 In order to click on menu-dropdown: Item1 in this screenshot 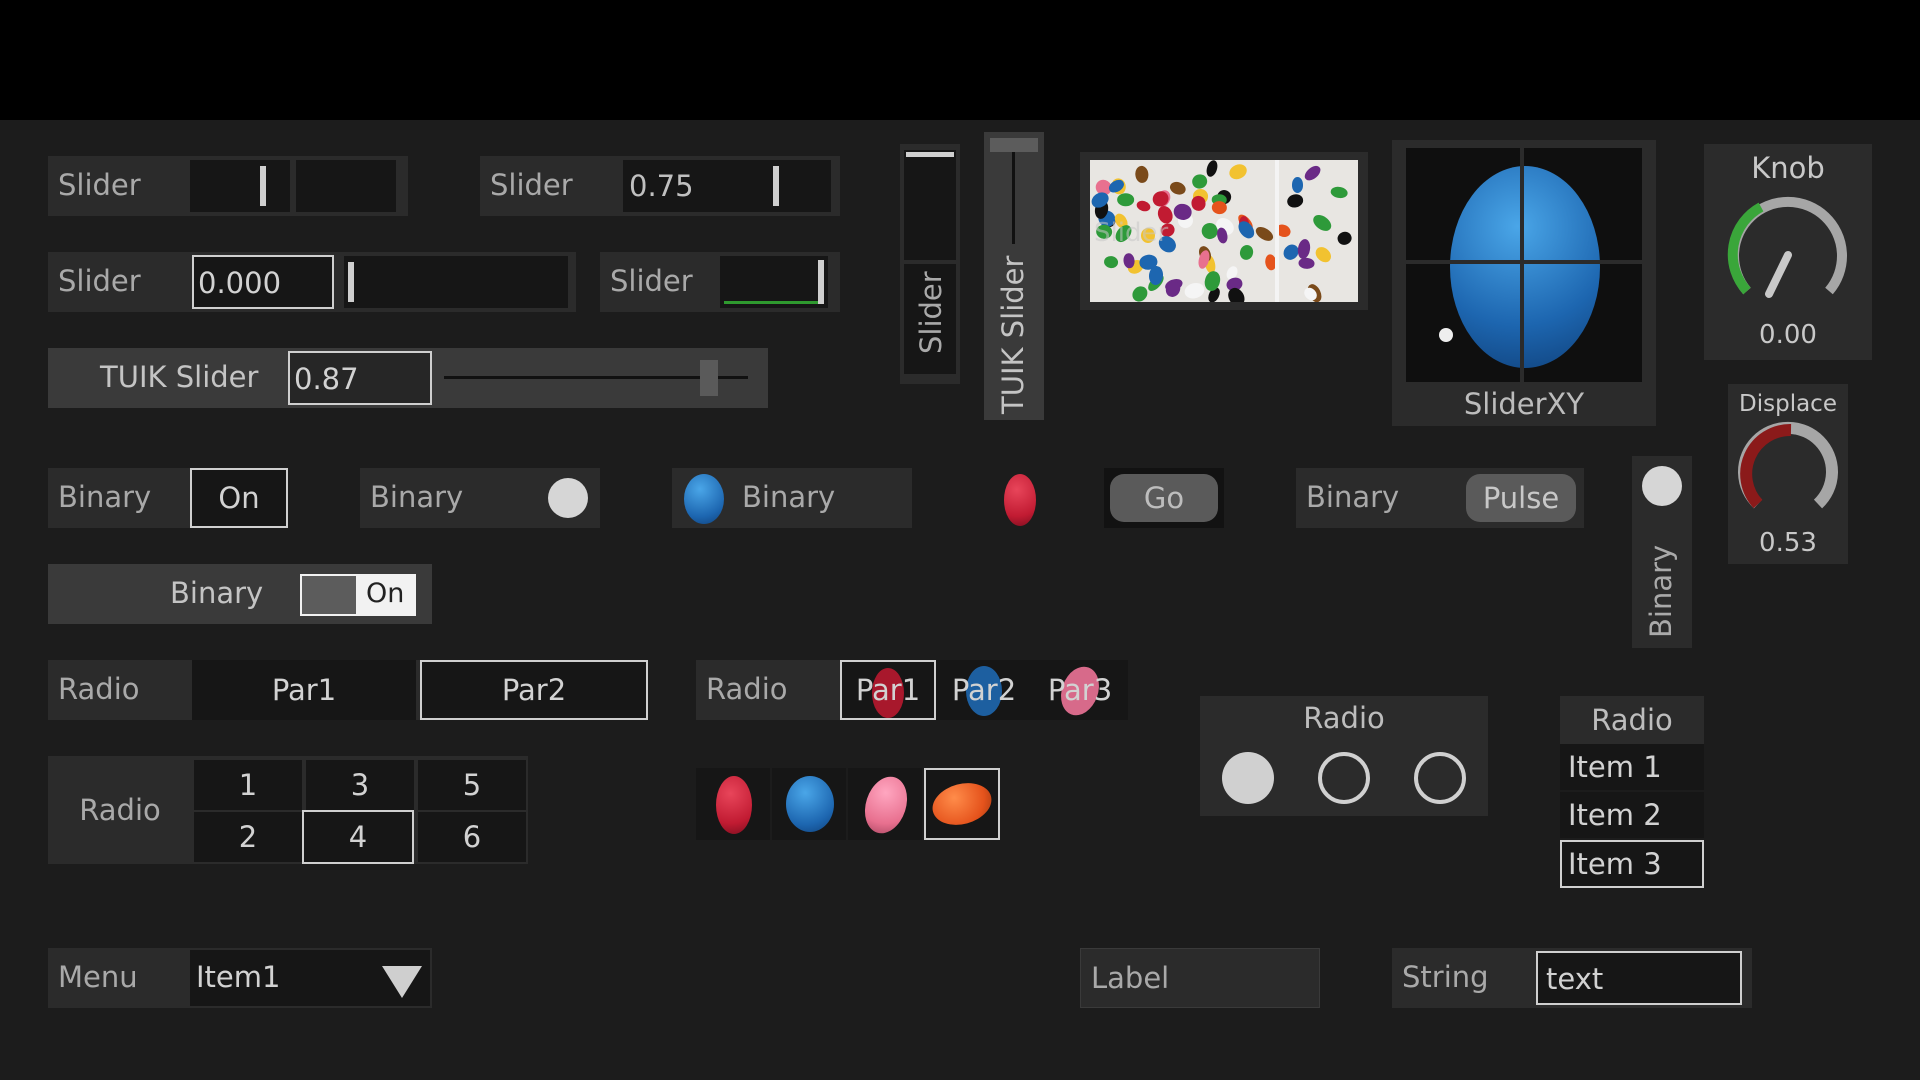, I will do `click(310, 978)`.